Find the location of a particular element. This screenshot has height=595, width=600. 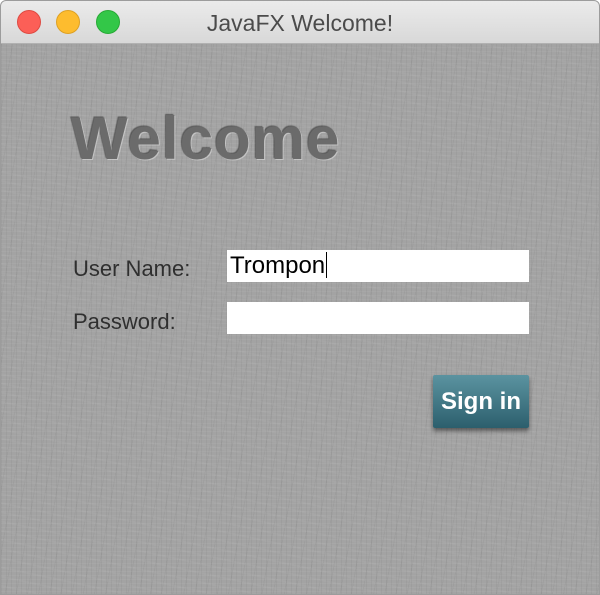

username-value: Trompon is located at coordinates (278, 265).